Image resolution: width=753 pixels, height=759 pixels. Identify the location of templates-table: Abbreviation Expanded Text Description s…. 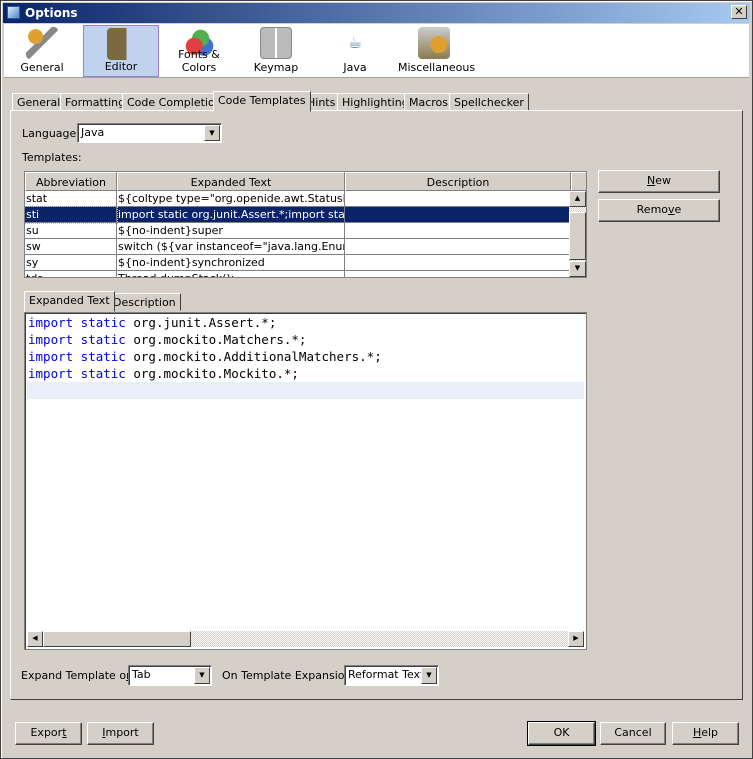
(305, 224).